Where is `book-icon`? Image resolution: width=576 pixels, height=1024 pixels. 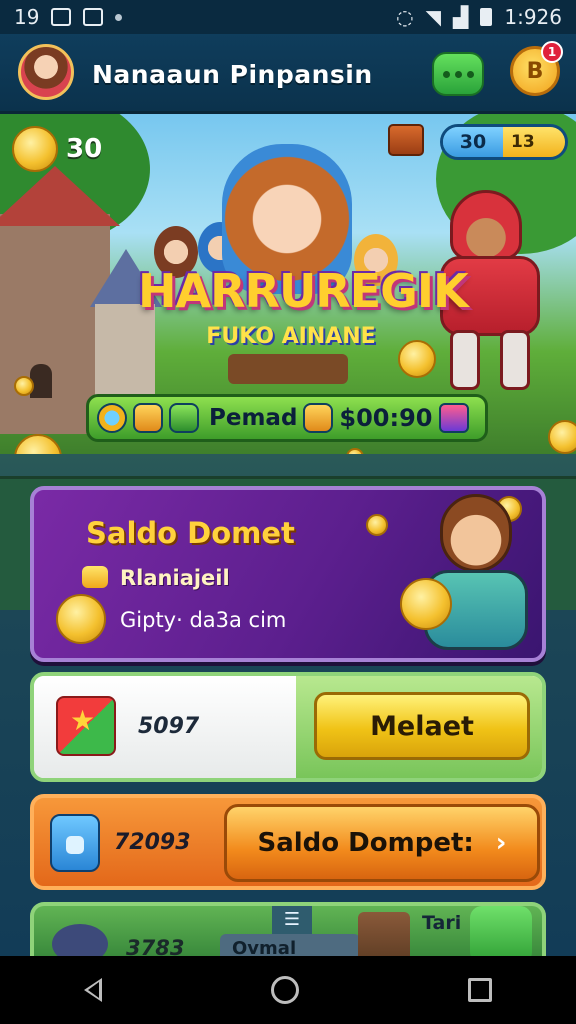
book-icon is located at coordinates (384, 934).